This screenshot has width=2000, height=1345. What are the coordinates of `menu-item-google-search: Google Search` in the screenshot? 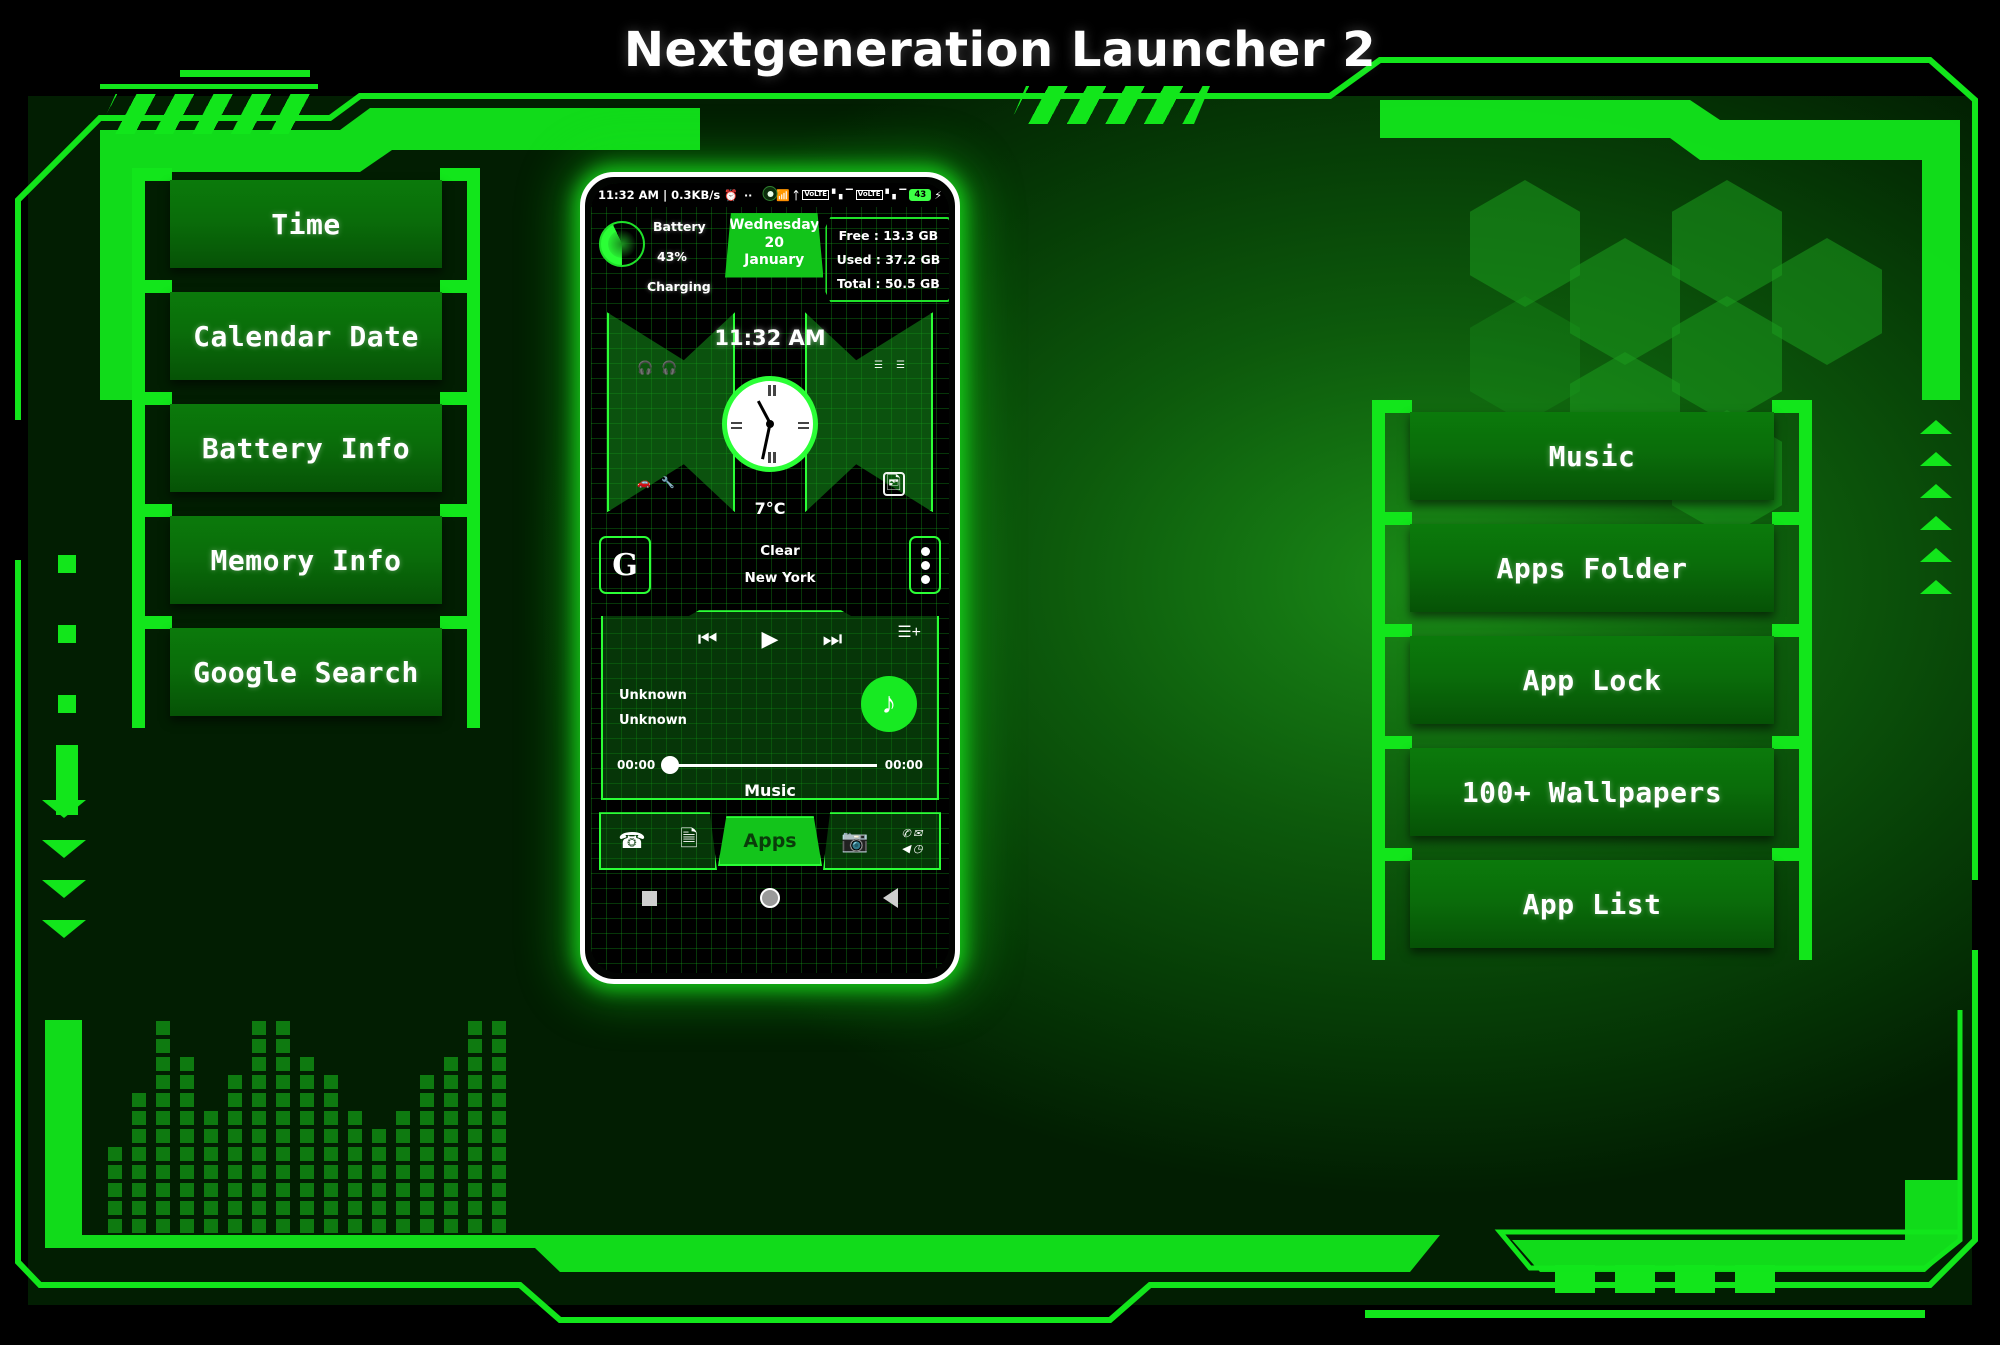 It's located at (306, 672).